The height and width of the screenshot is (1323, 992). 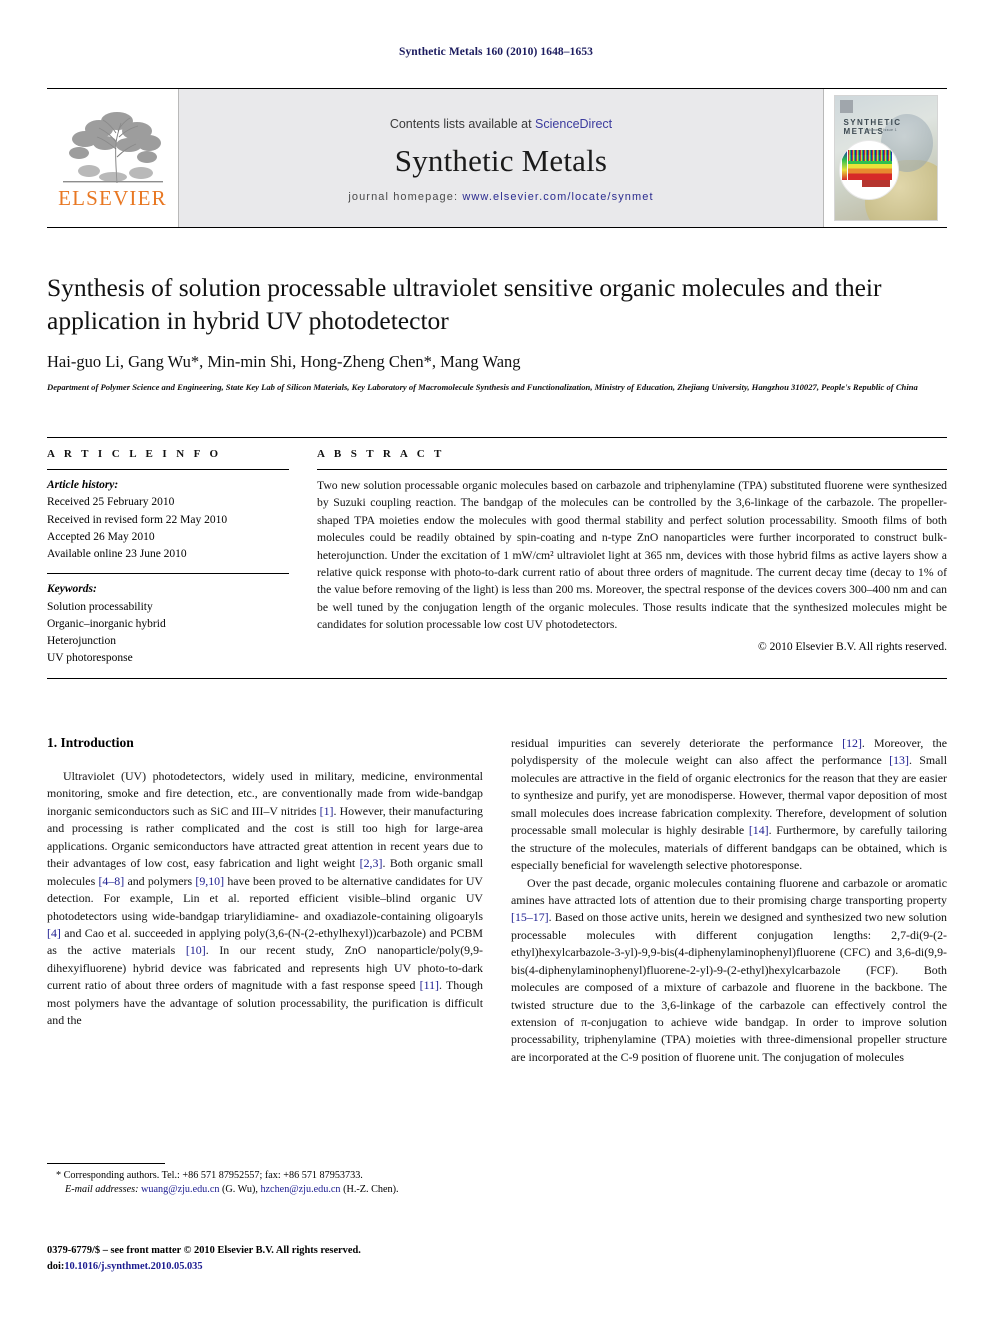 I want to click on article-history-label: Article history:, so click(x=83, y=485).